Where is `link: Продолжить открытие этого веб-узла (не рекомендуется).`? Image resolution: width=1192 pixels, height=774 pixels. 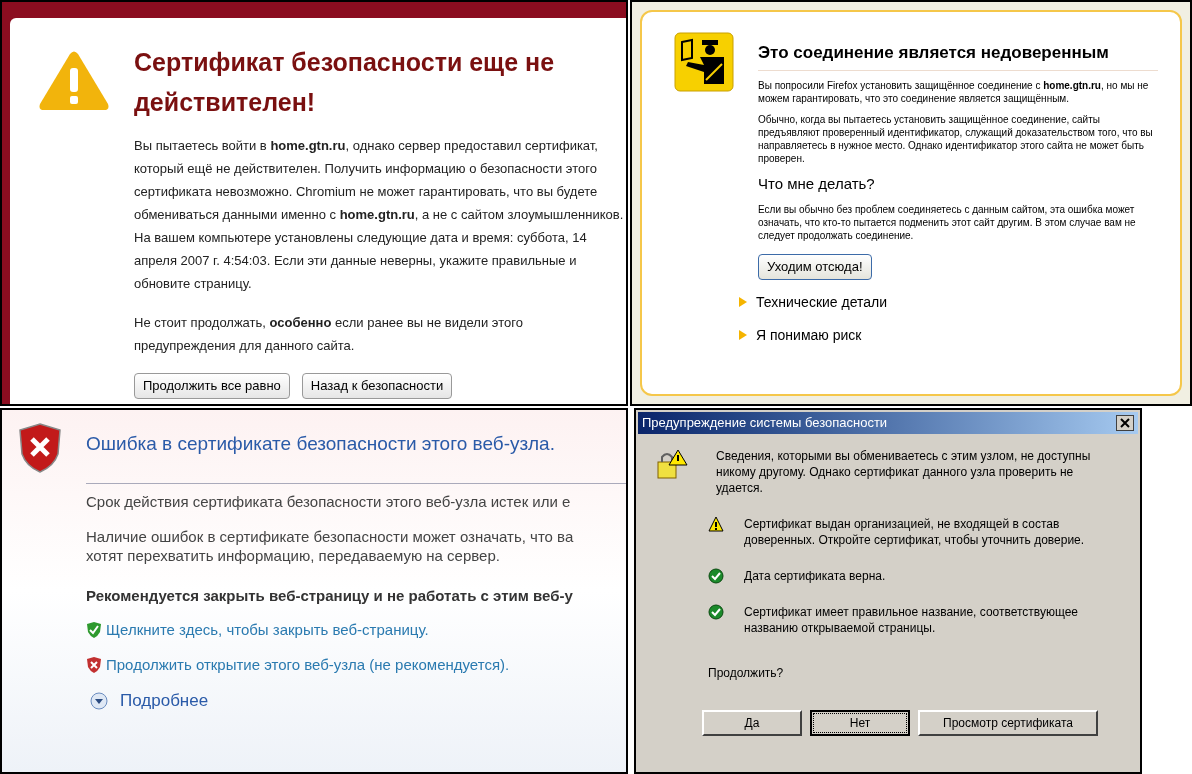
link: Продолжить открытие этого веб-узла (не рекомендуется). is located at coordinates (308, 664).